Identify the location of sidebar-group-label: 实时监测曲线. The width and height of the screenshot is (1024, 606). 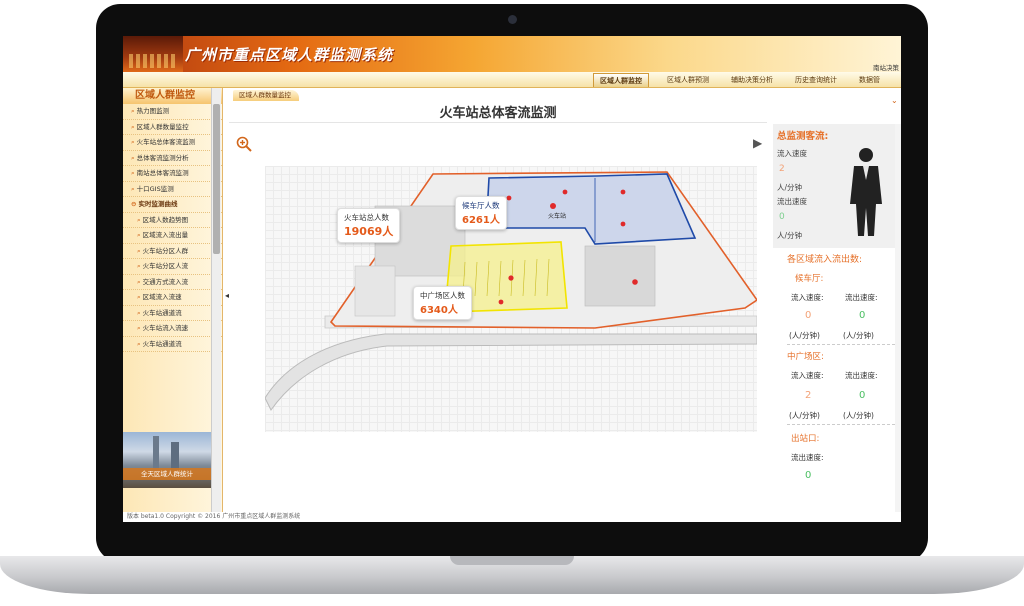
(158, 204).